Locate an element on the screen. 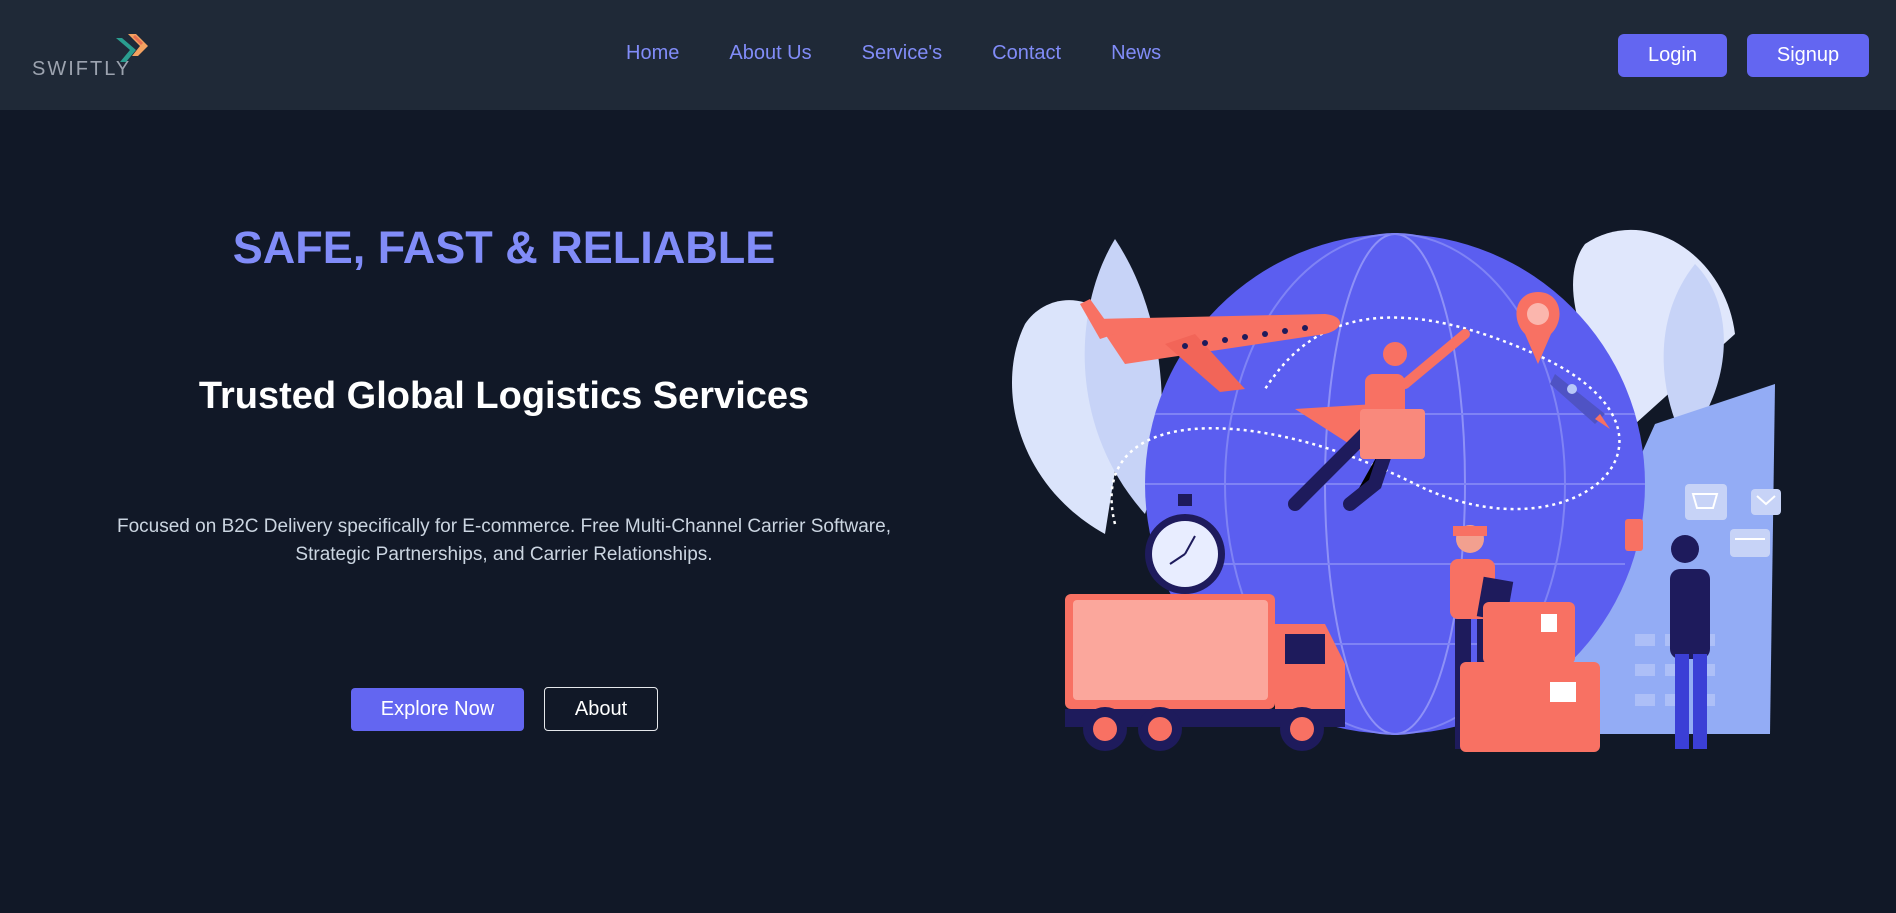 This screenshot has width=1896, height=913. brand-mark-icon is located at coordinates (132, 48).